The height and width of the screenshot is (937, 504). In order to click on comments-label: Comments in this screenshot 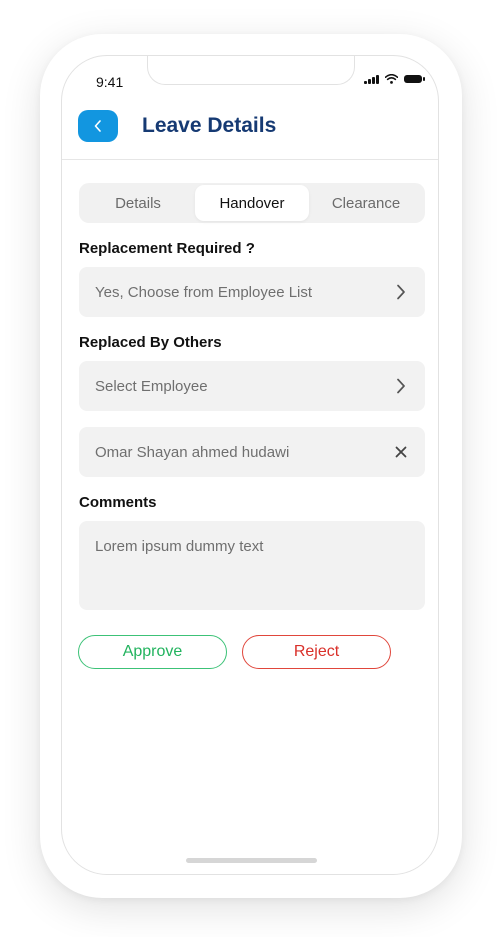, I will do `click(118, 502)`.